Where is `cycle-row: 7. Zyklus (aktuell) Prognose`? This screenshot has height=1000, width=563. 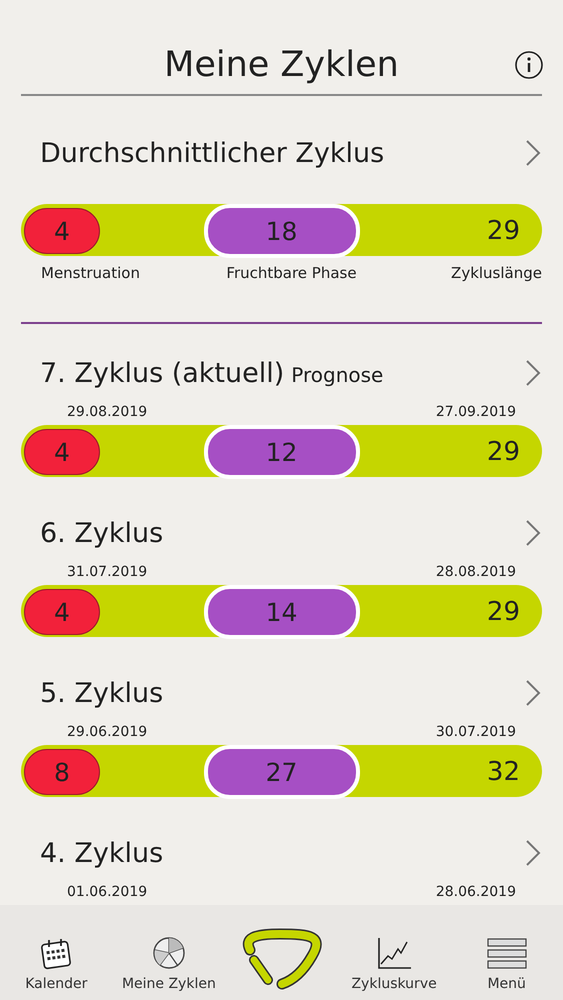 cycle-row: 7. Zyklus (aktuell) Prognose is located at coordinates (291, 373).